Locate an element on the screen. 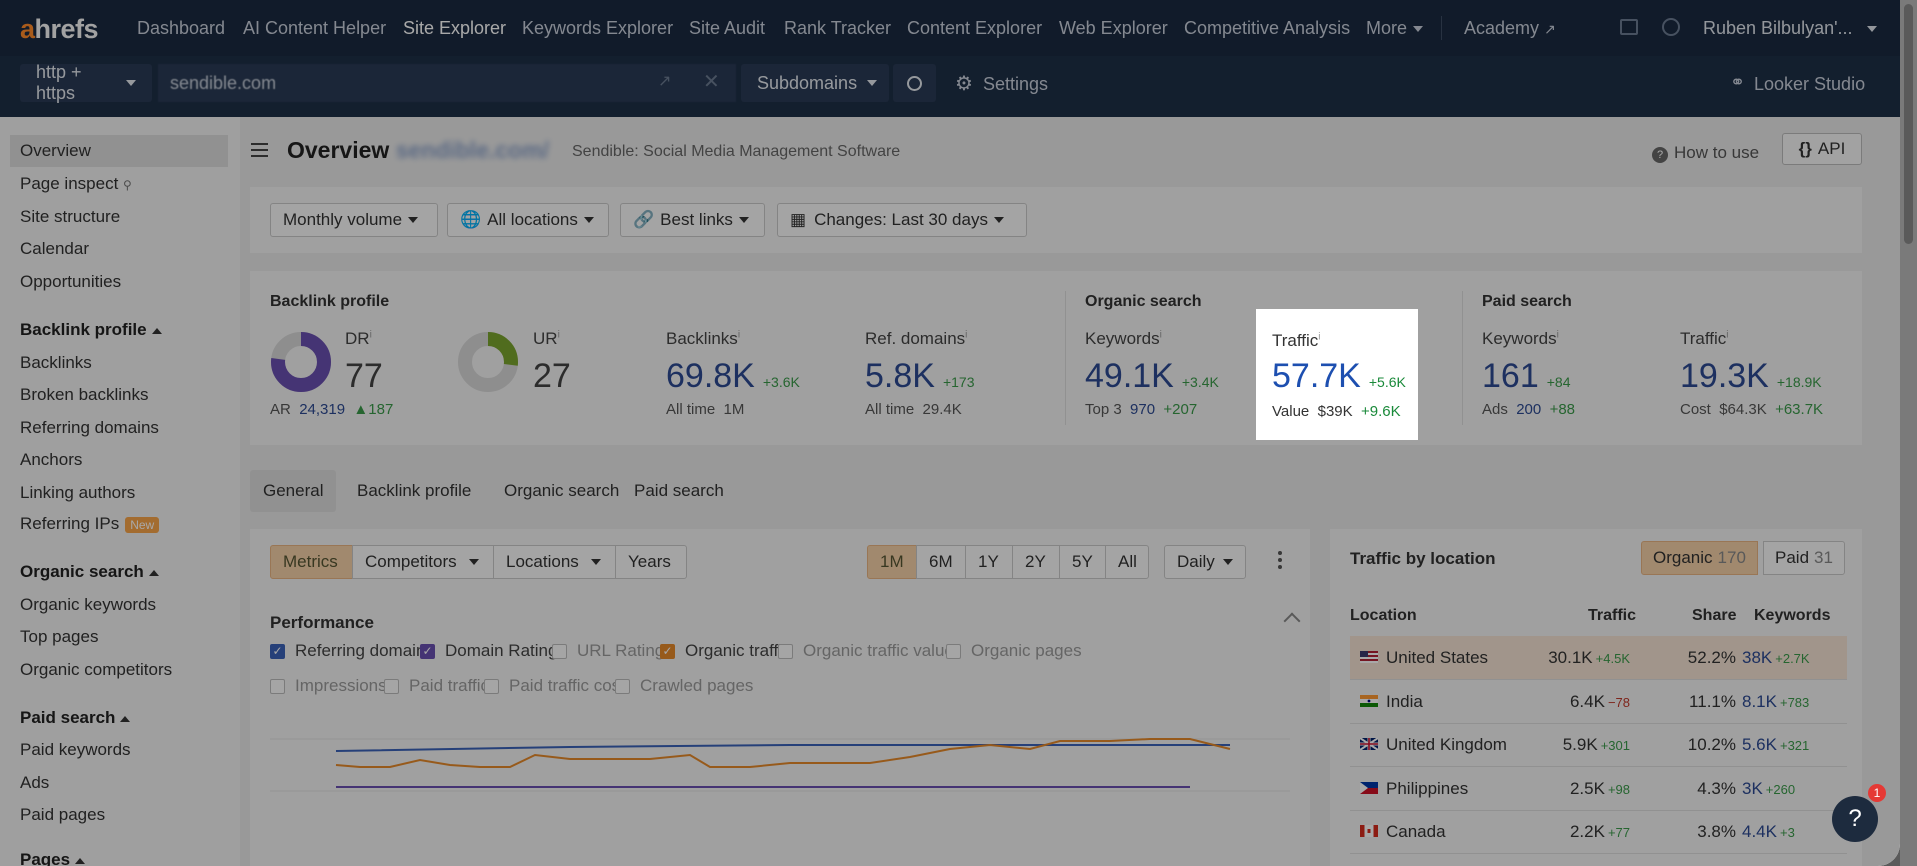 The height and width of the screenshot is (866, 1917). organic-keywords-label: Keywordsi is located at coordinates (1123, 339).